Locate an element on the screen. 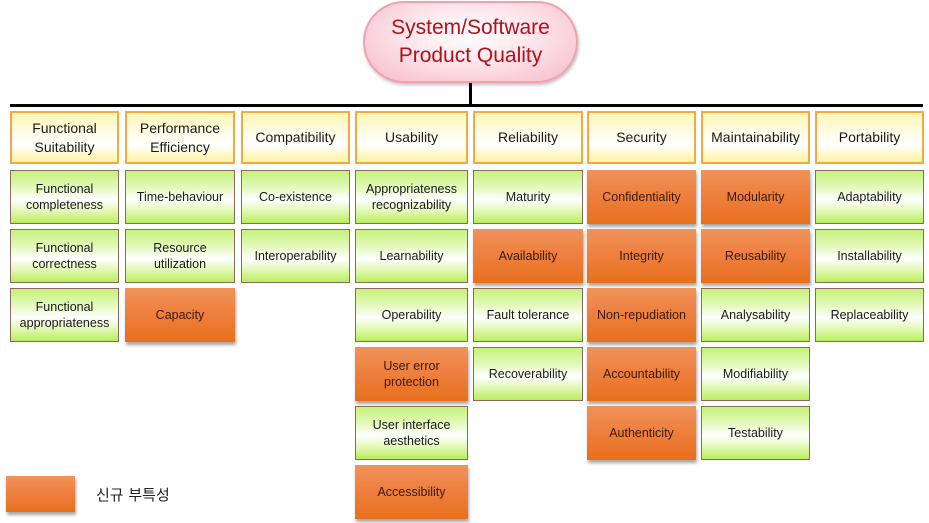 The image size is (929, 523). sub-characteristic-new: Accountability is located at coordinates (641, 374).